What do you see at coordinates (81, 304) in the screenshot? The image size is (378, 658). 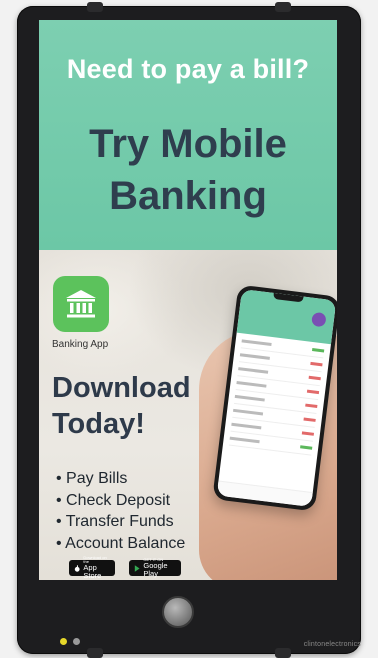 I see `bank-building-icon` at bounding box center [81, 304].